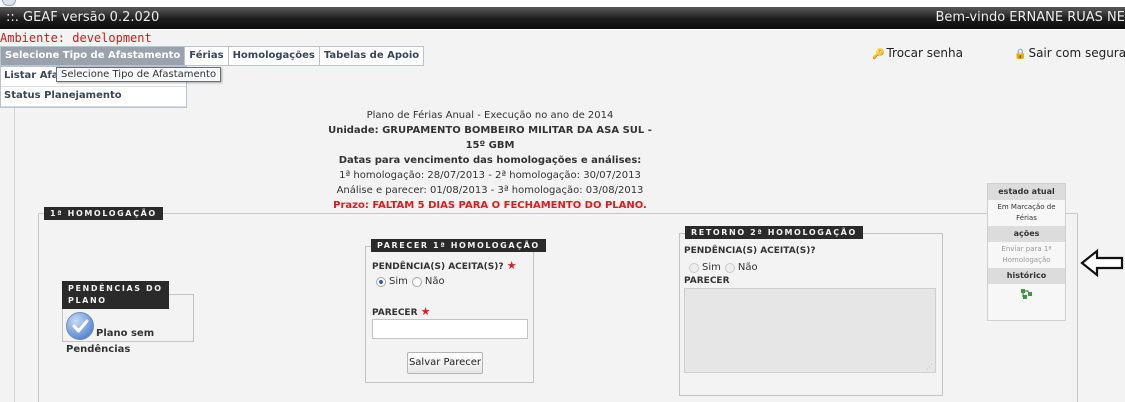 The width and height of the screenshot is (1125, 402). I want to click on retorno-title: RETORNO 2ª HOMOLOGAÇÃO, so click(774, 232).